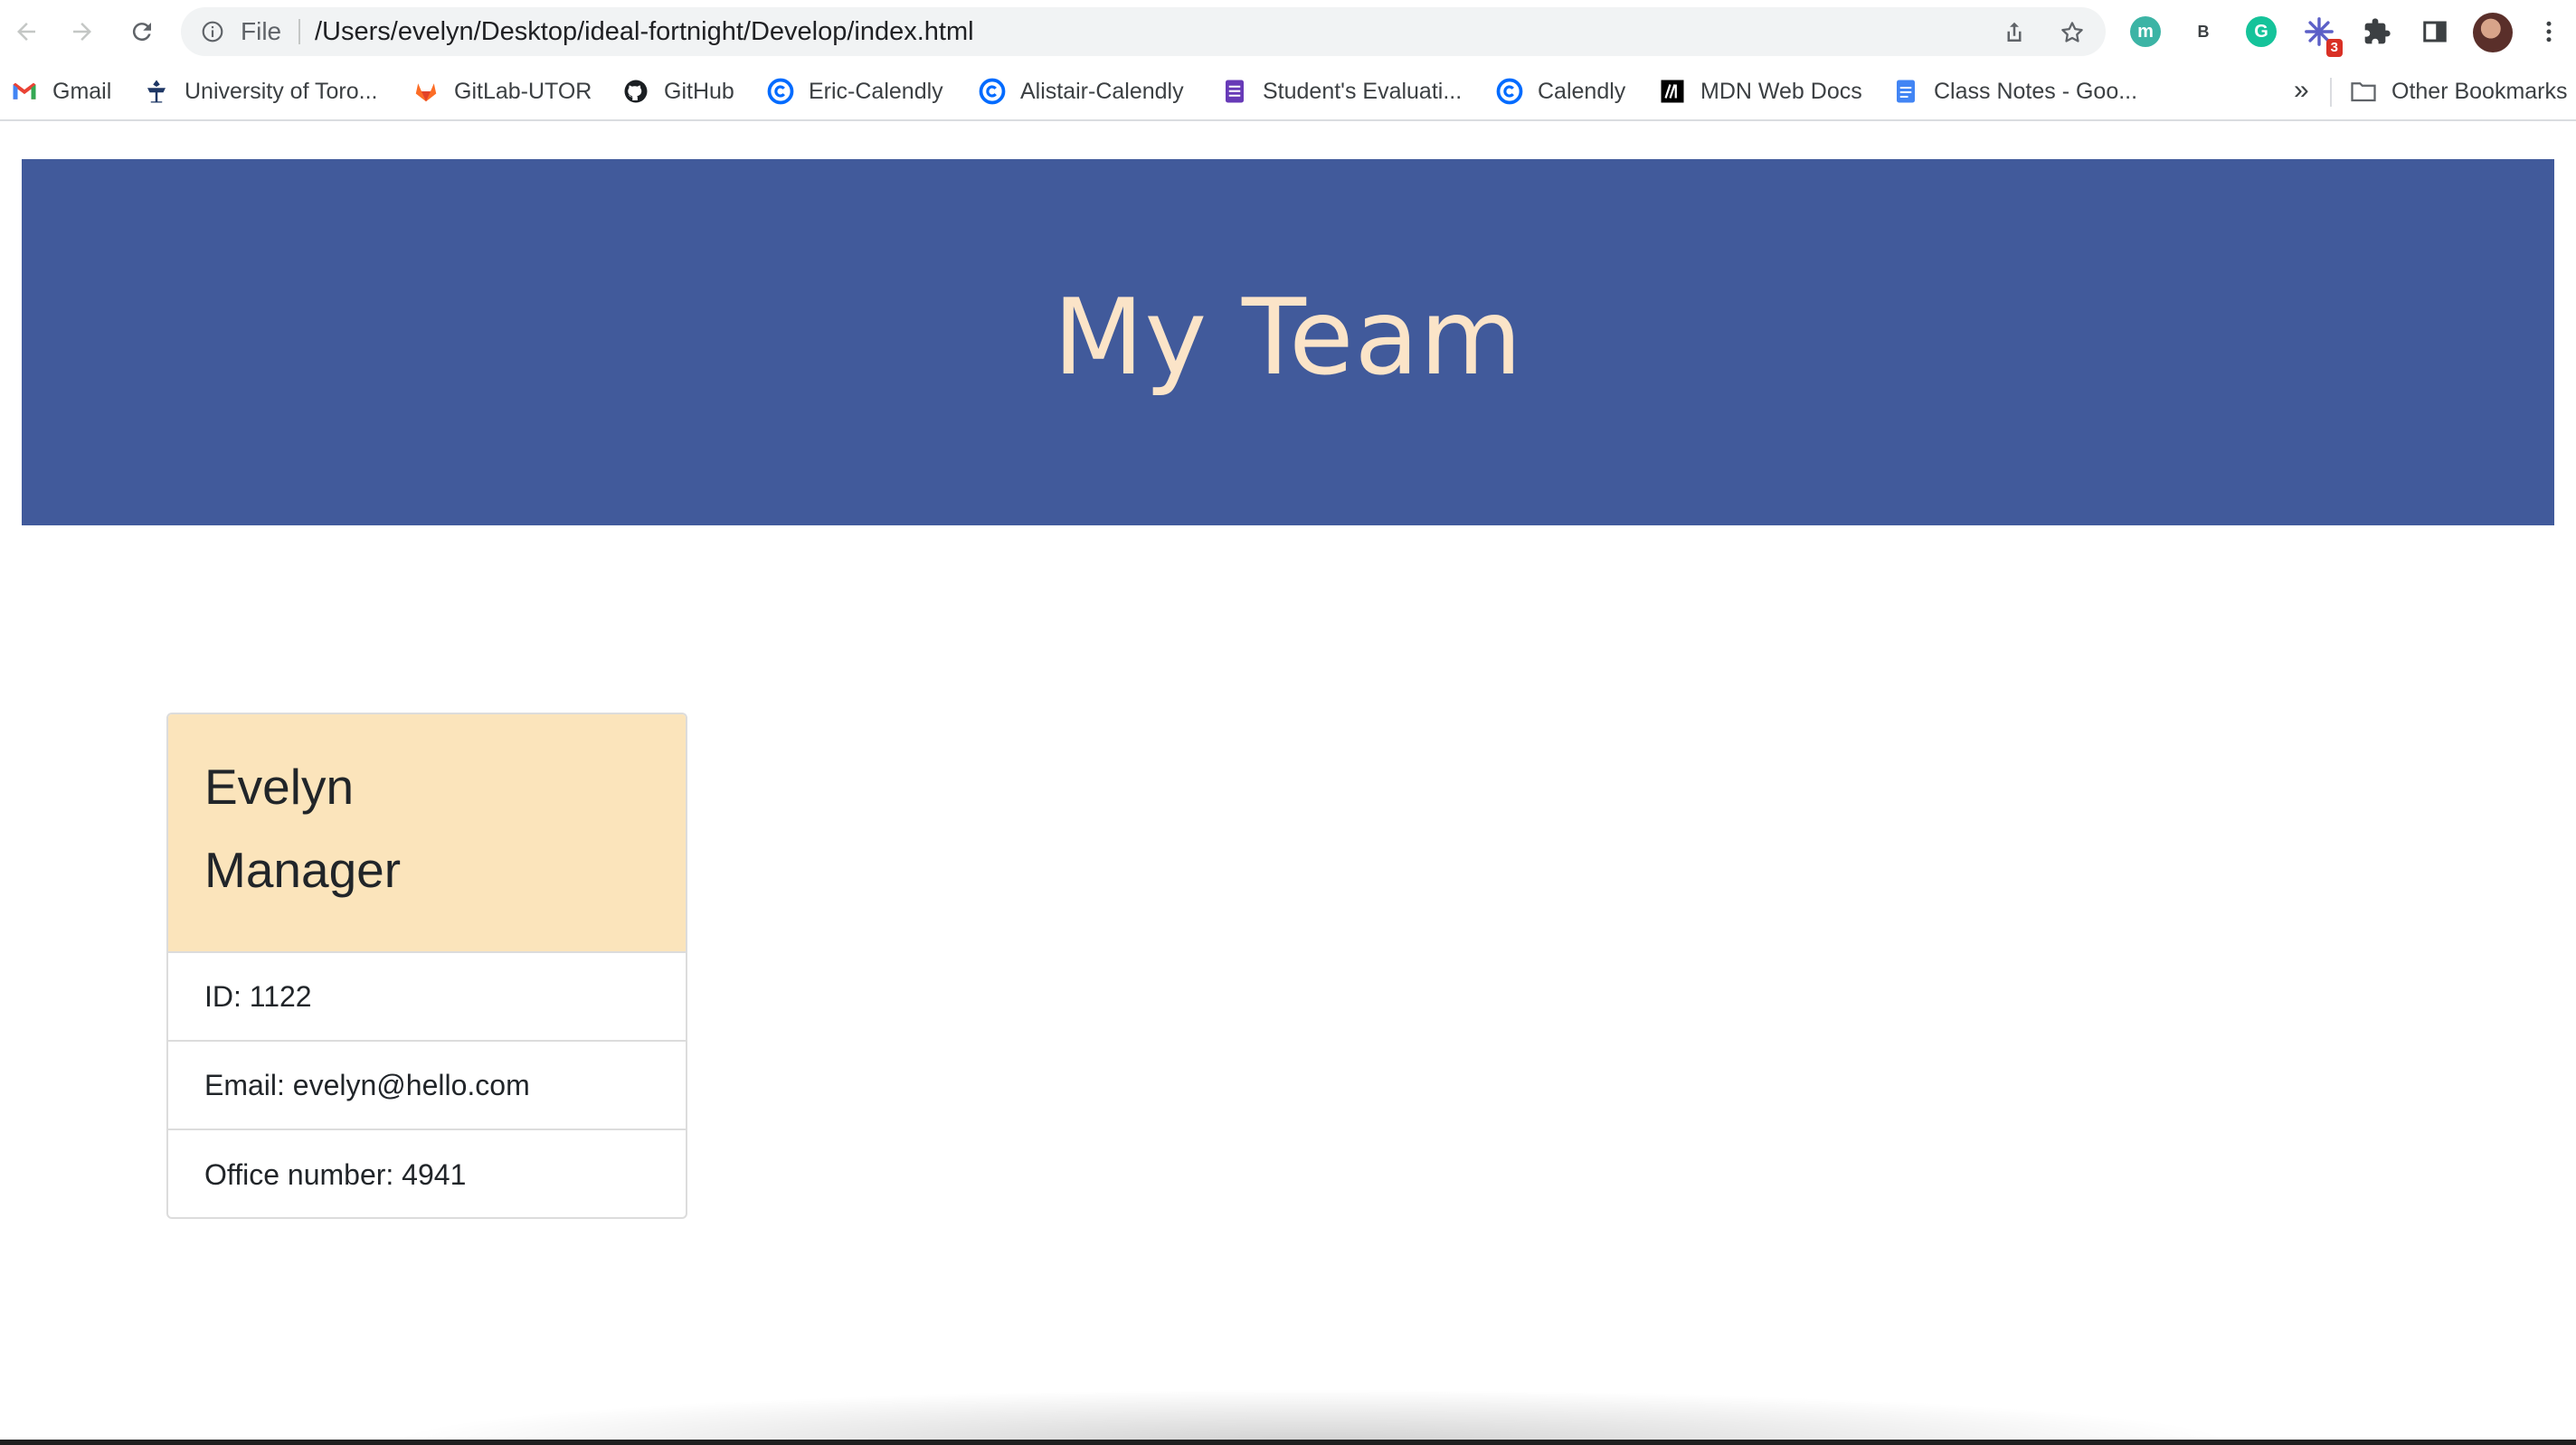  I want to click on bookmark-github: GitHub, so click(678, 91).